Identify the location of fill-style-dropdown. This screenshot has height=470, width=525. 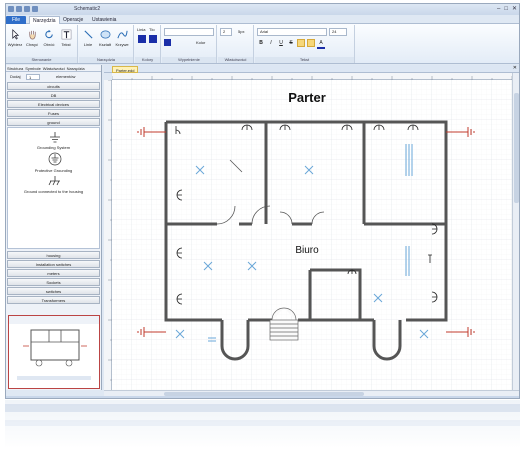
(189, 32).